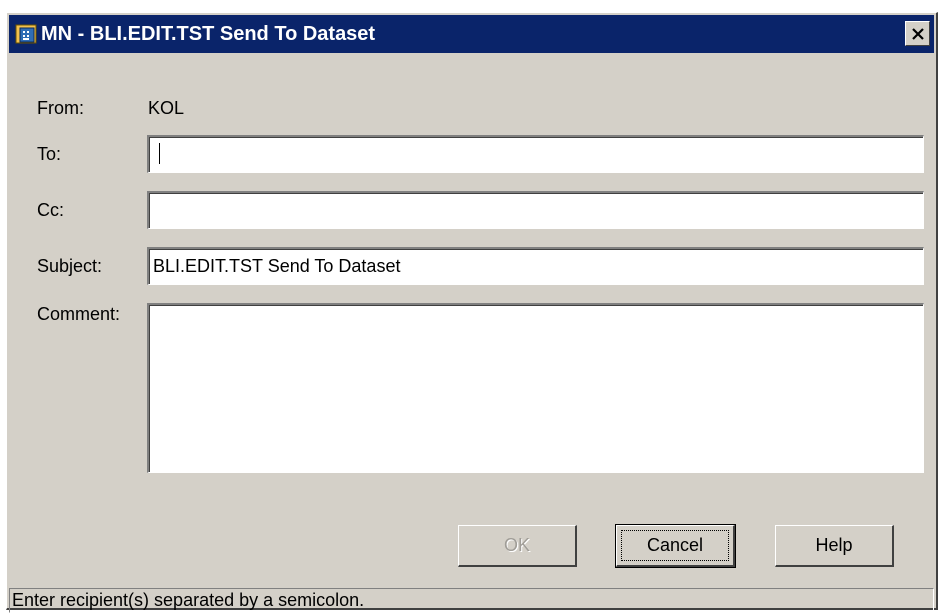  Describe the element at coordinates (535, 210) in the screenshot. I see `cc-field` at that location.